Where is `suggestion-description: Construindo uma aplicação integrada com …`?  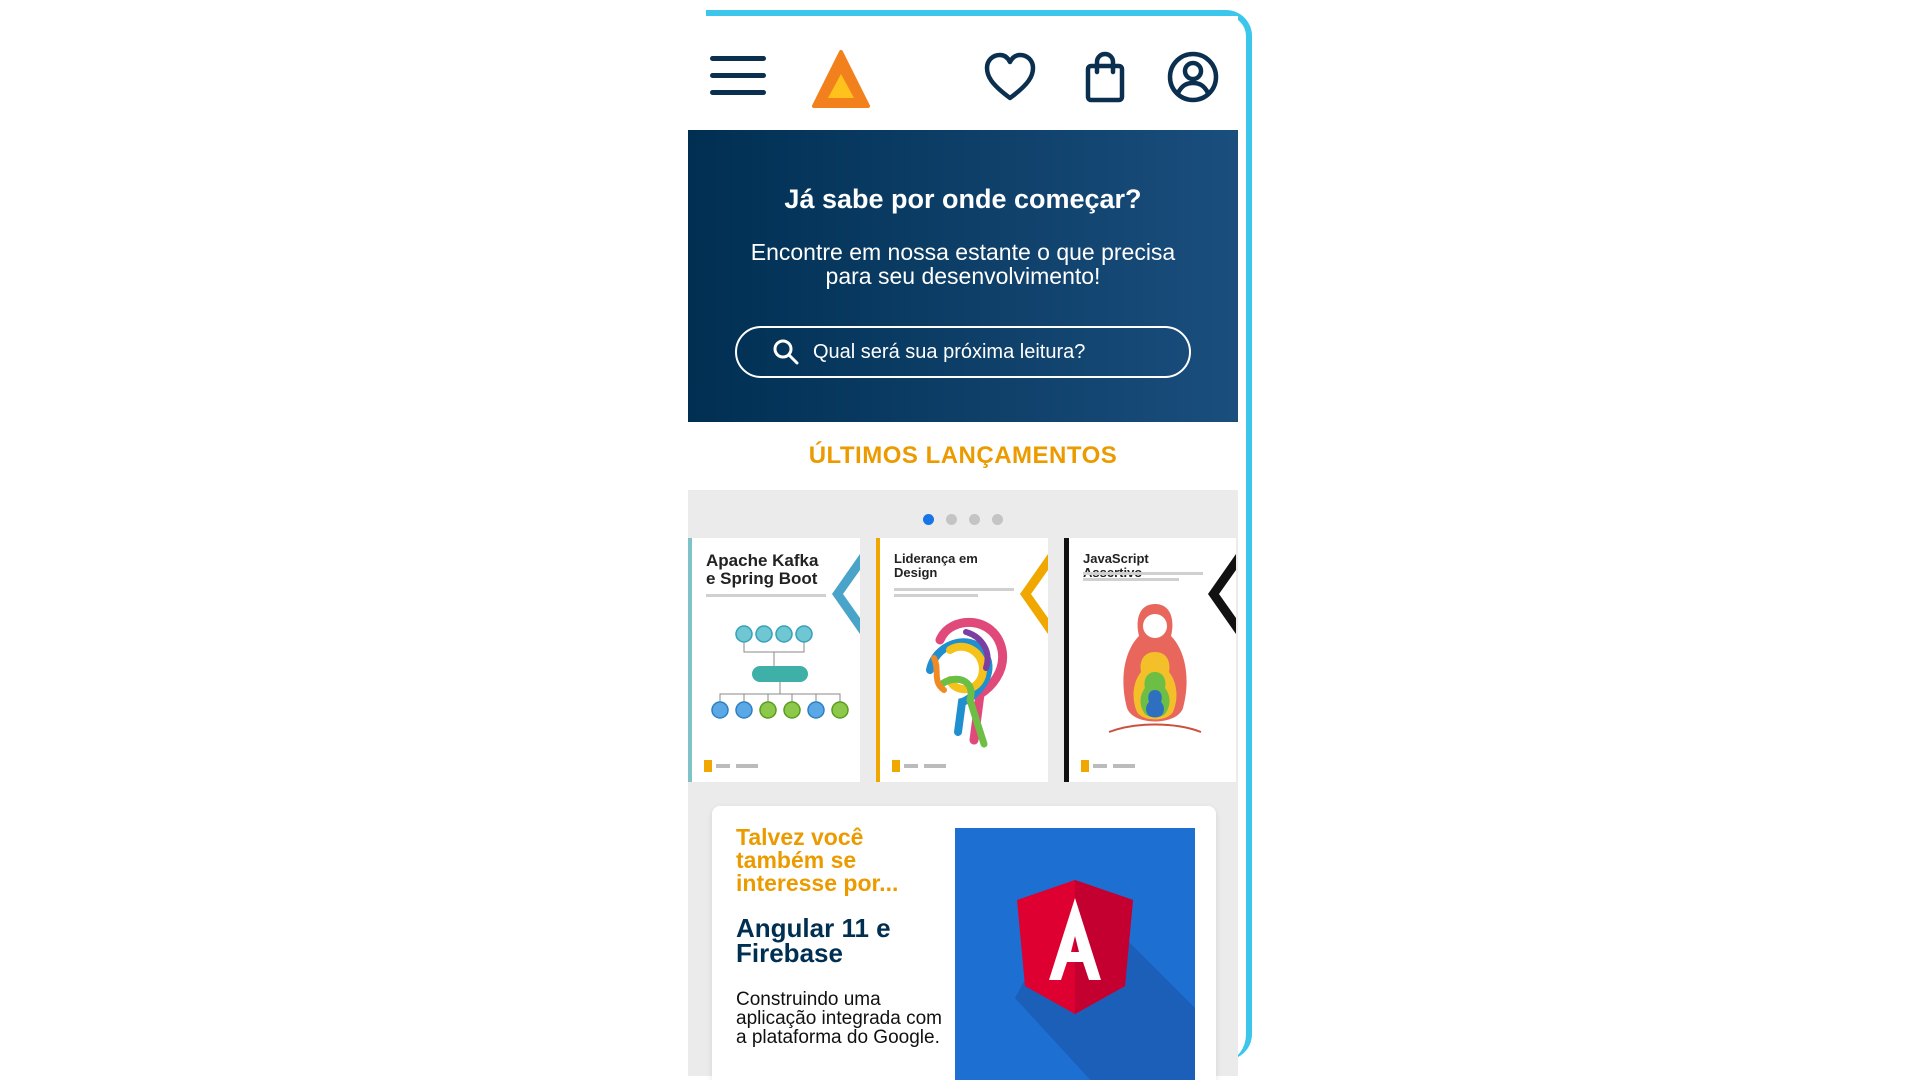
suggestion-description: Construindo uma aplicação integrada com … is located at coordinates (839, 1018).